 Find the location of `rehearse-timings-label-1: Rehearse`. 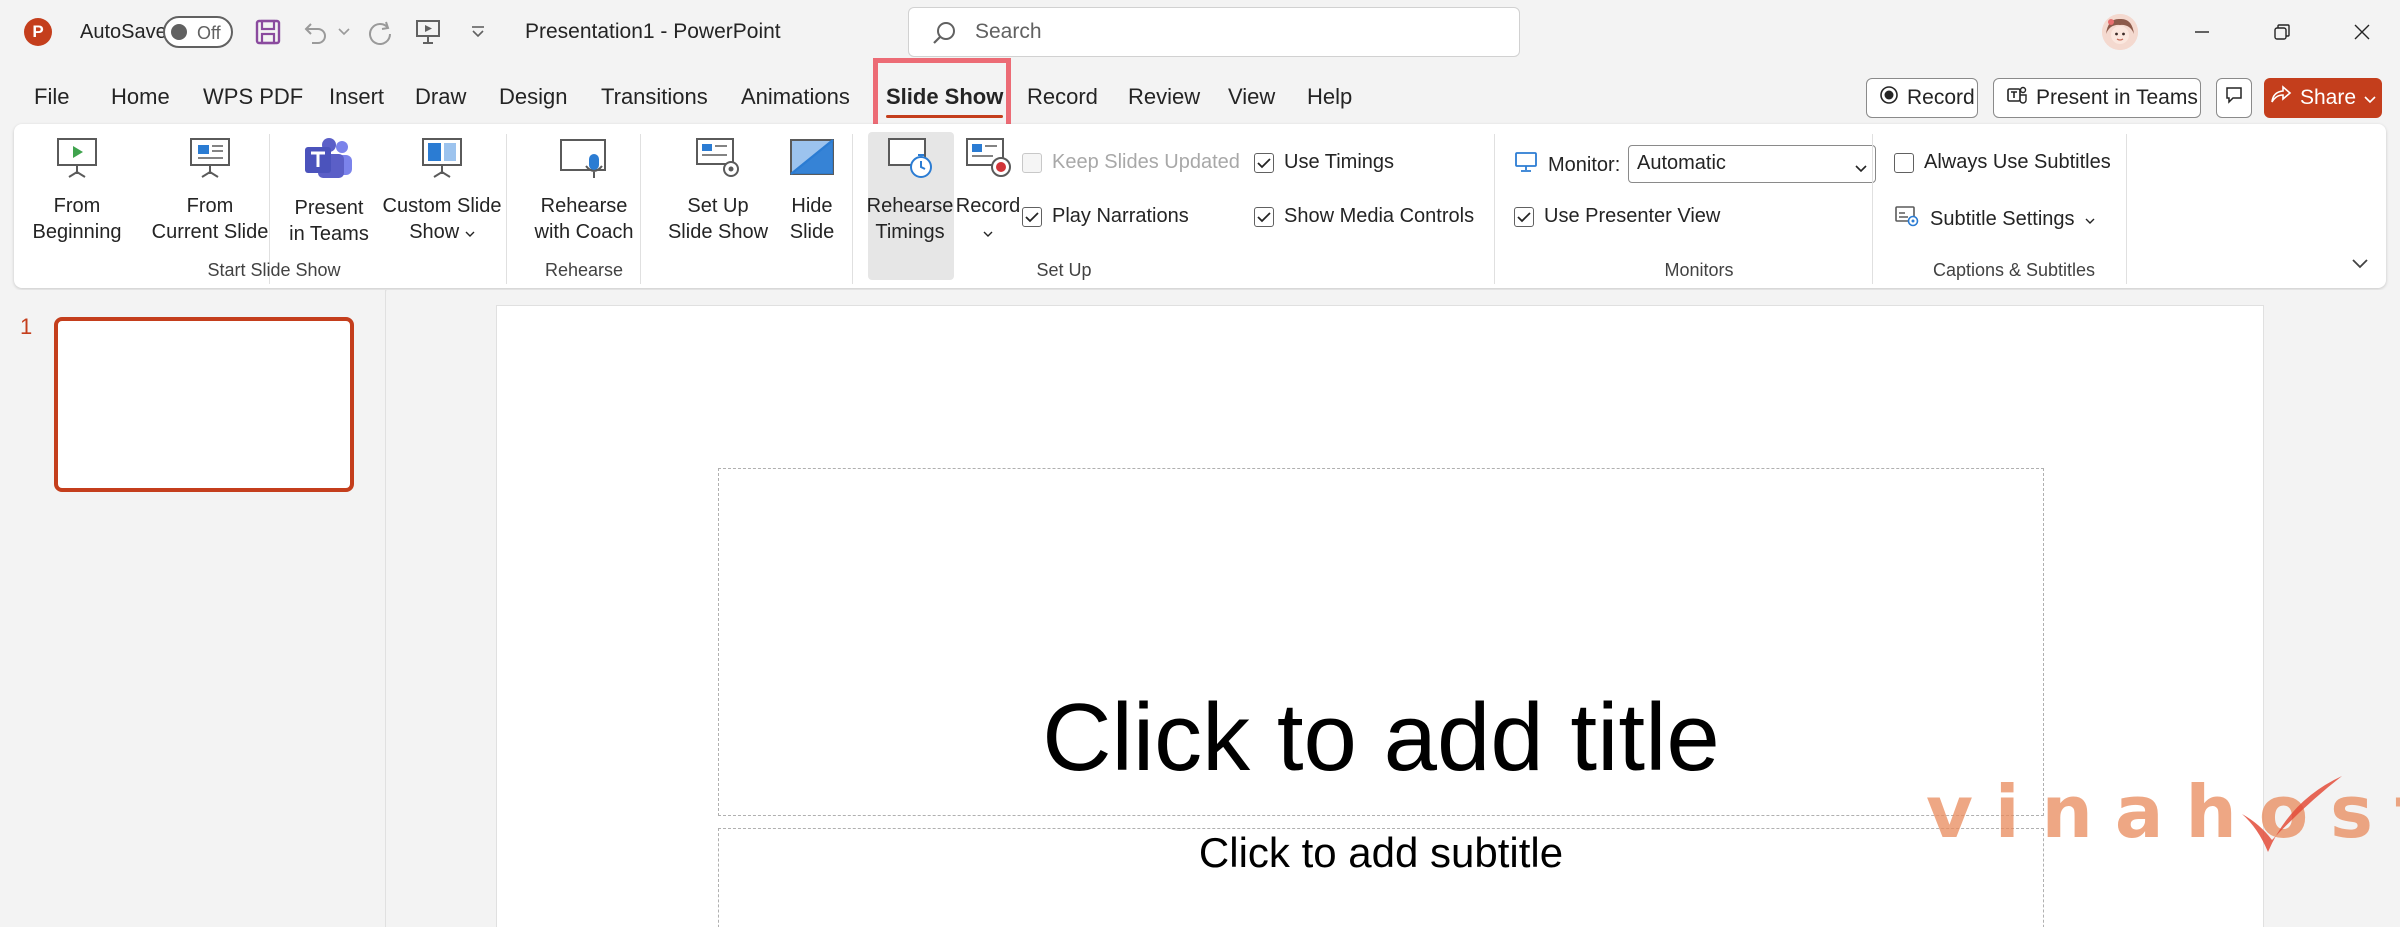

rehearse-timings-label-1: Rehearse is located at coordinates (910, 206).